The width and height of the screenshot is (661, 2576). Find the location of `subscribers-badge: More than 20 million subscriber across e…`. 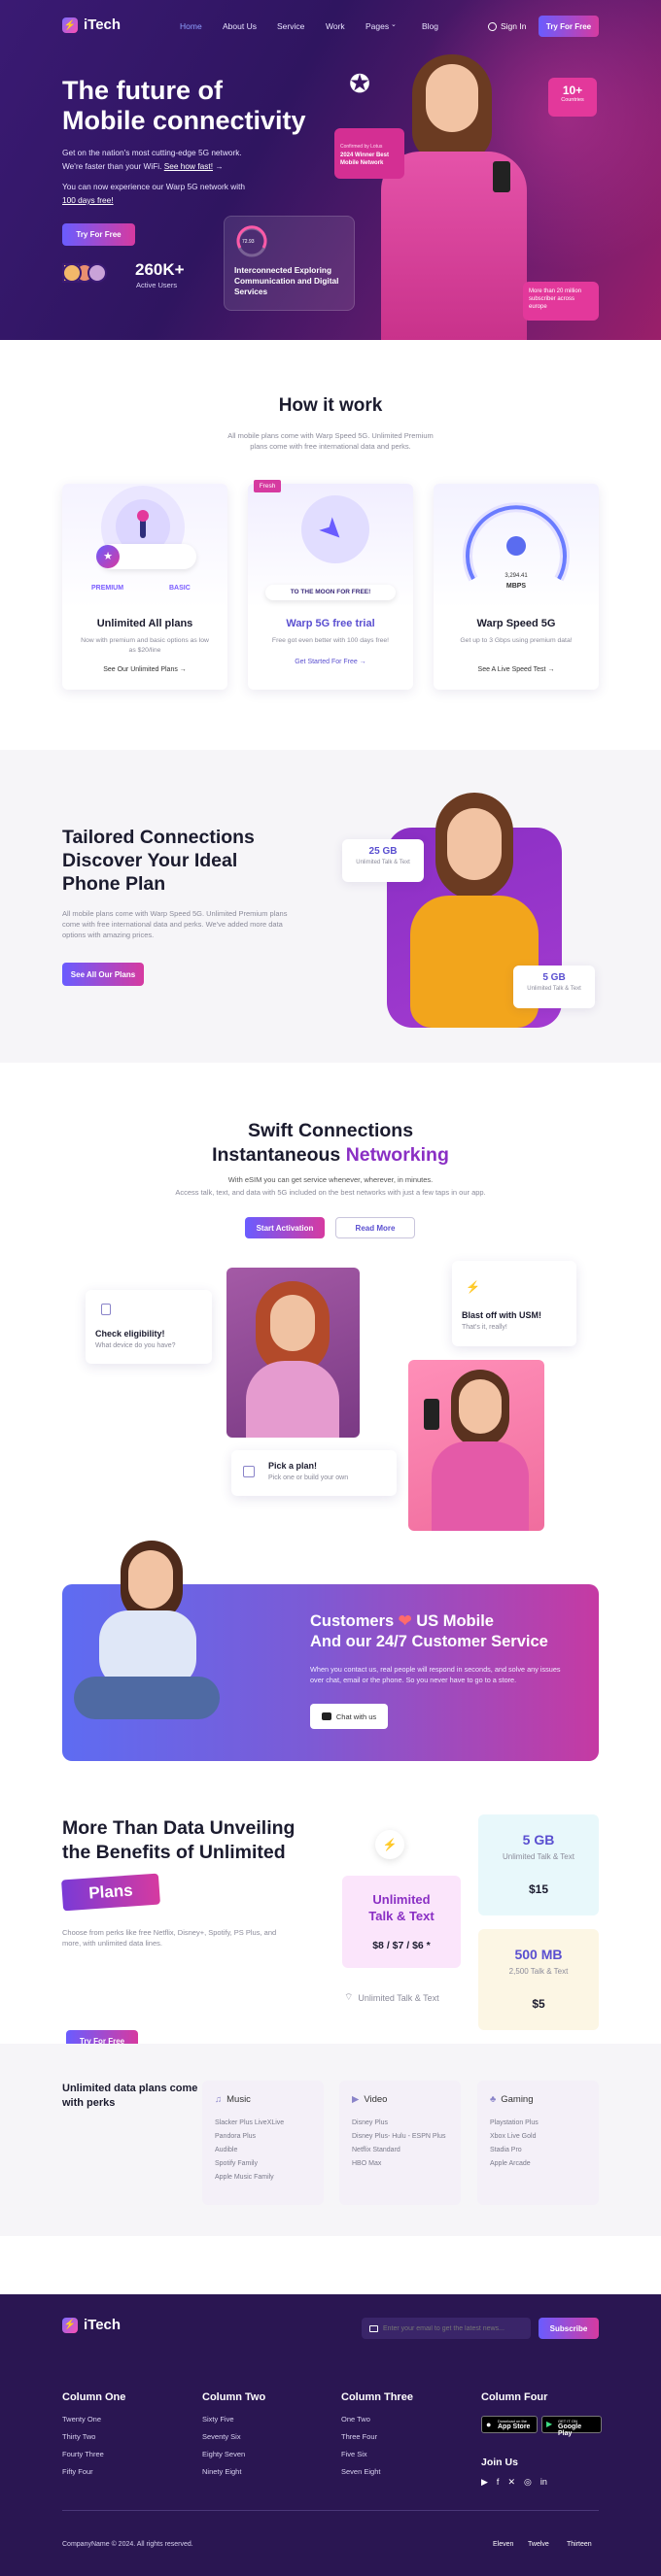

subscribers-badge: More than 20 million subscriber across e… is located at coordinates (561, 301).